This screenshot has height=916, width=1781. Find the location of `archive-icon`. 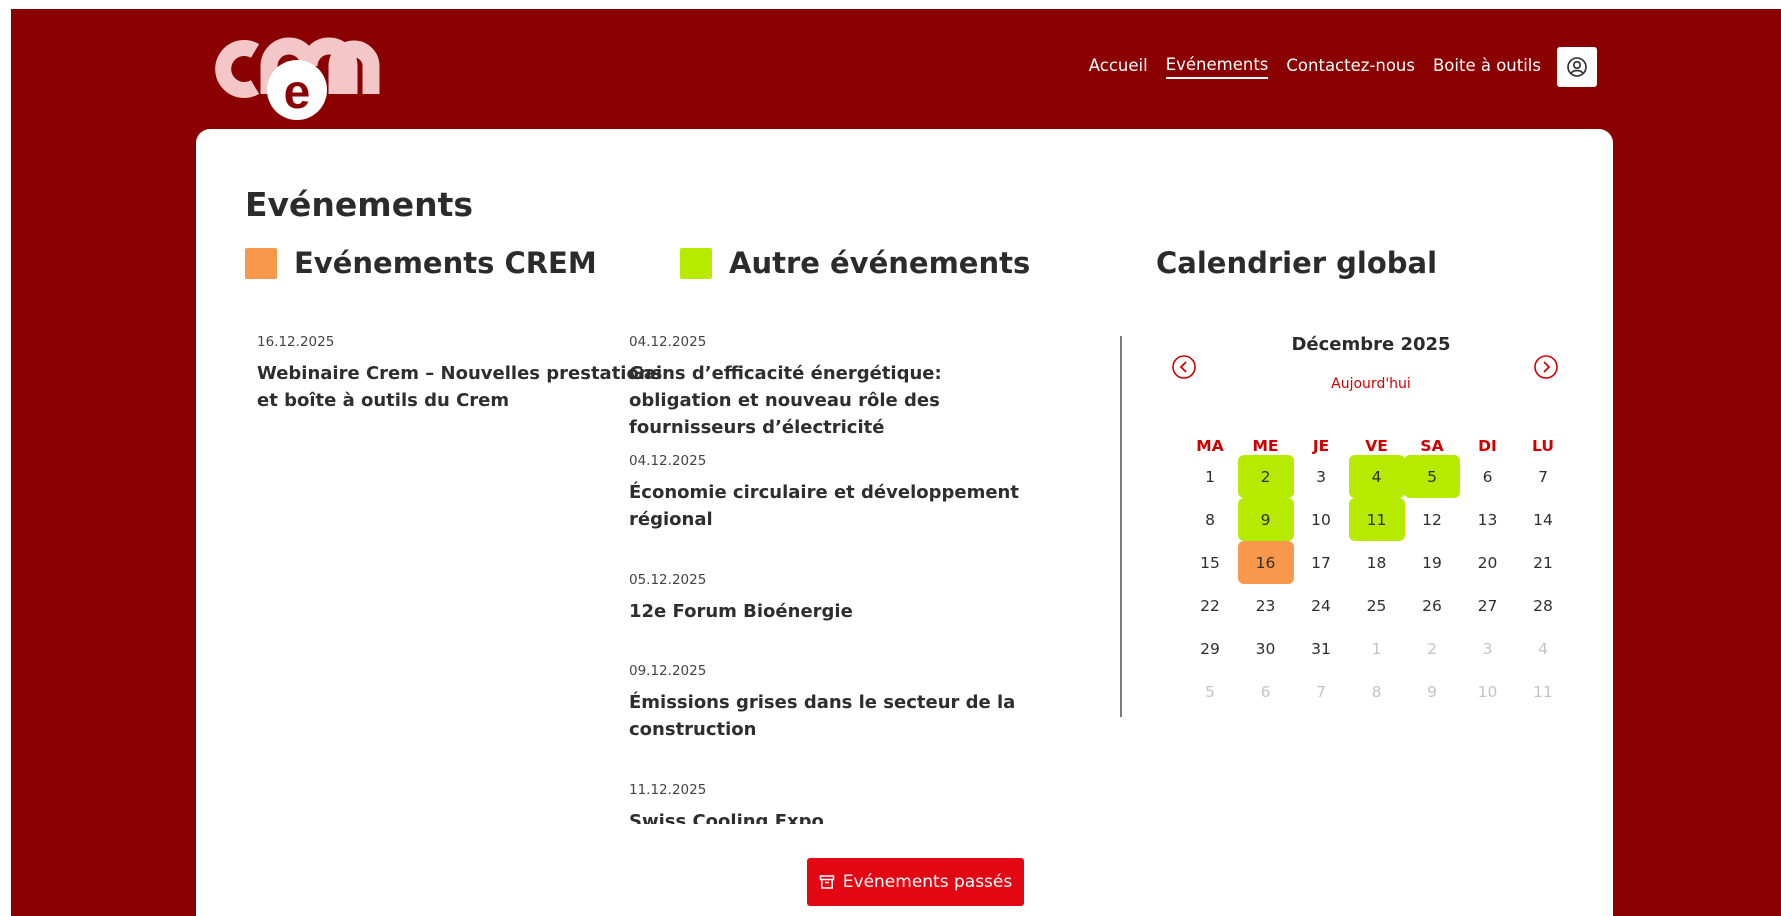

archive-icon is located at coordinates (827, 882).